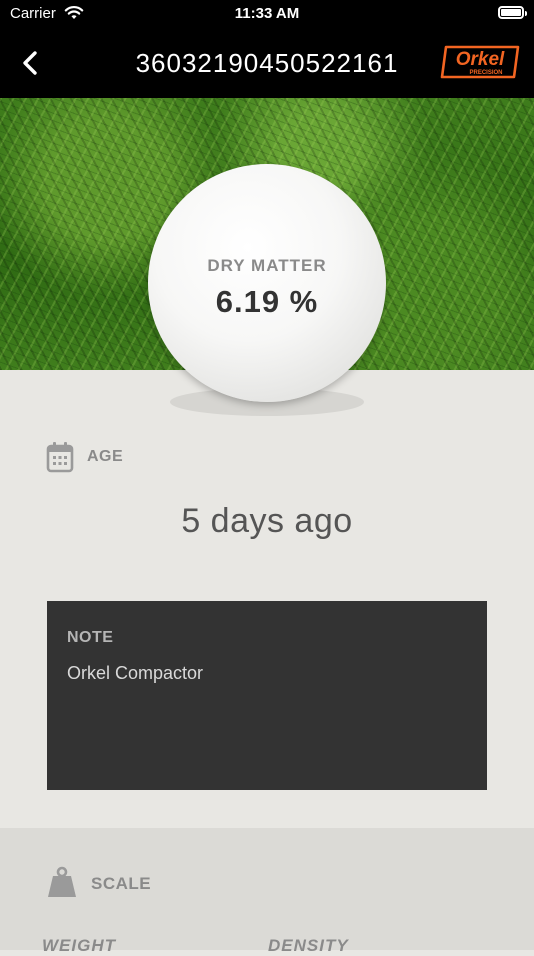  I want to click on dry-matter-label: DRY MATTER, so click(267, 265).